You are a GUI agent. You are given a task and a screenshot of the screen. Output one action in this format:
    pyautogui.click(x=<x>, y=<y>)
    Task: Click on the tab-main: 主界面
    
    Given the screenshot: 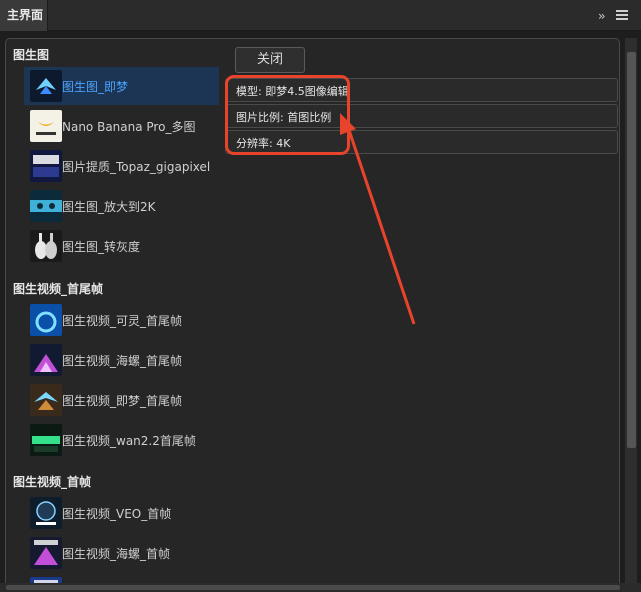 What is the action you would take?
    pyautogui.click(x=24, y=15)
    